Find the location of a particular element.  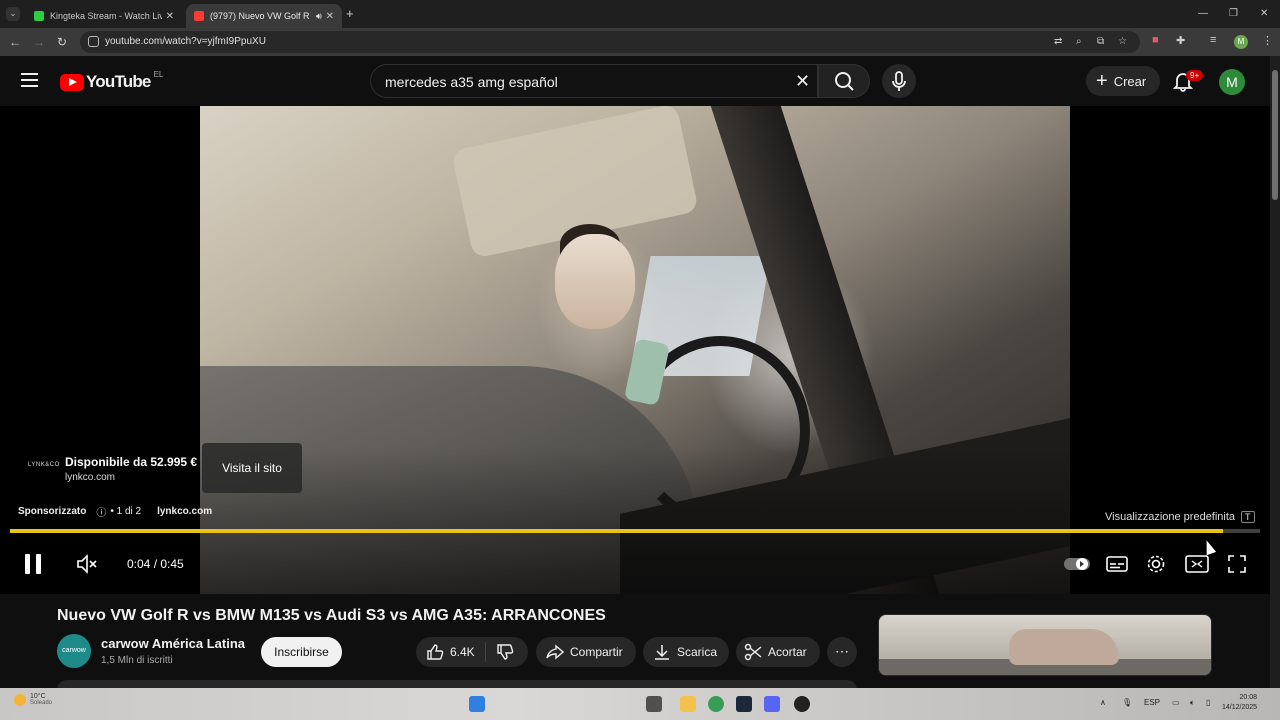

thumbs-up-icon is located at coordinates (435, 652).